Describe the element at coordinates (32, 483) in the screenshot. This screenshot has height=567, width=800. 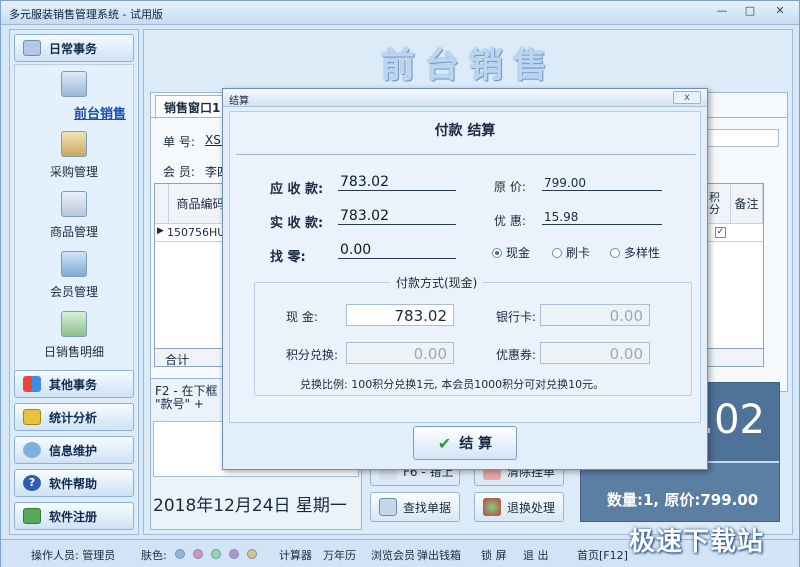
I see `help-icon: ?` at that location.